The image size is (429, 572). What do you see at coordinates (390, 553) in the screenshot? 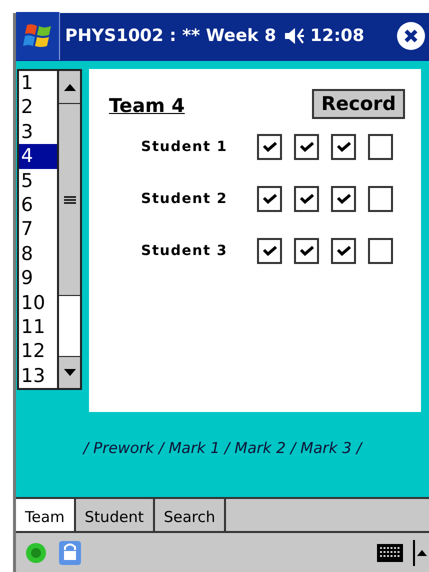
I see `keyboard-icon` at bounding box center [390, 553].